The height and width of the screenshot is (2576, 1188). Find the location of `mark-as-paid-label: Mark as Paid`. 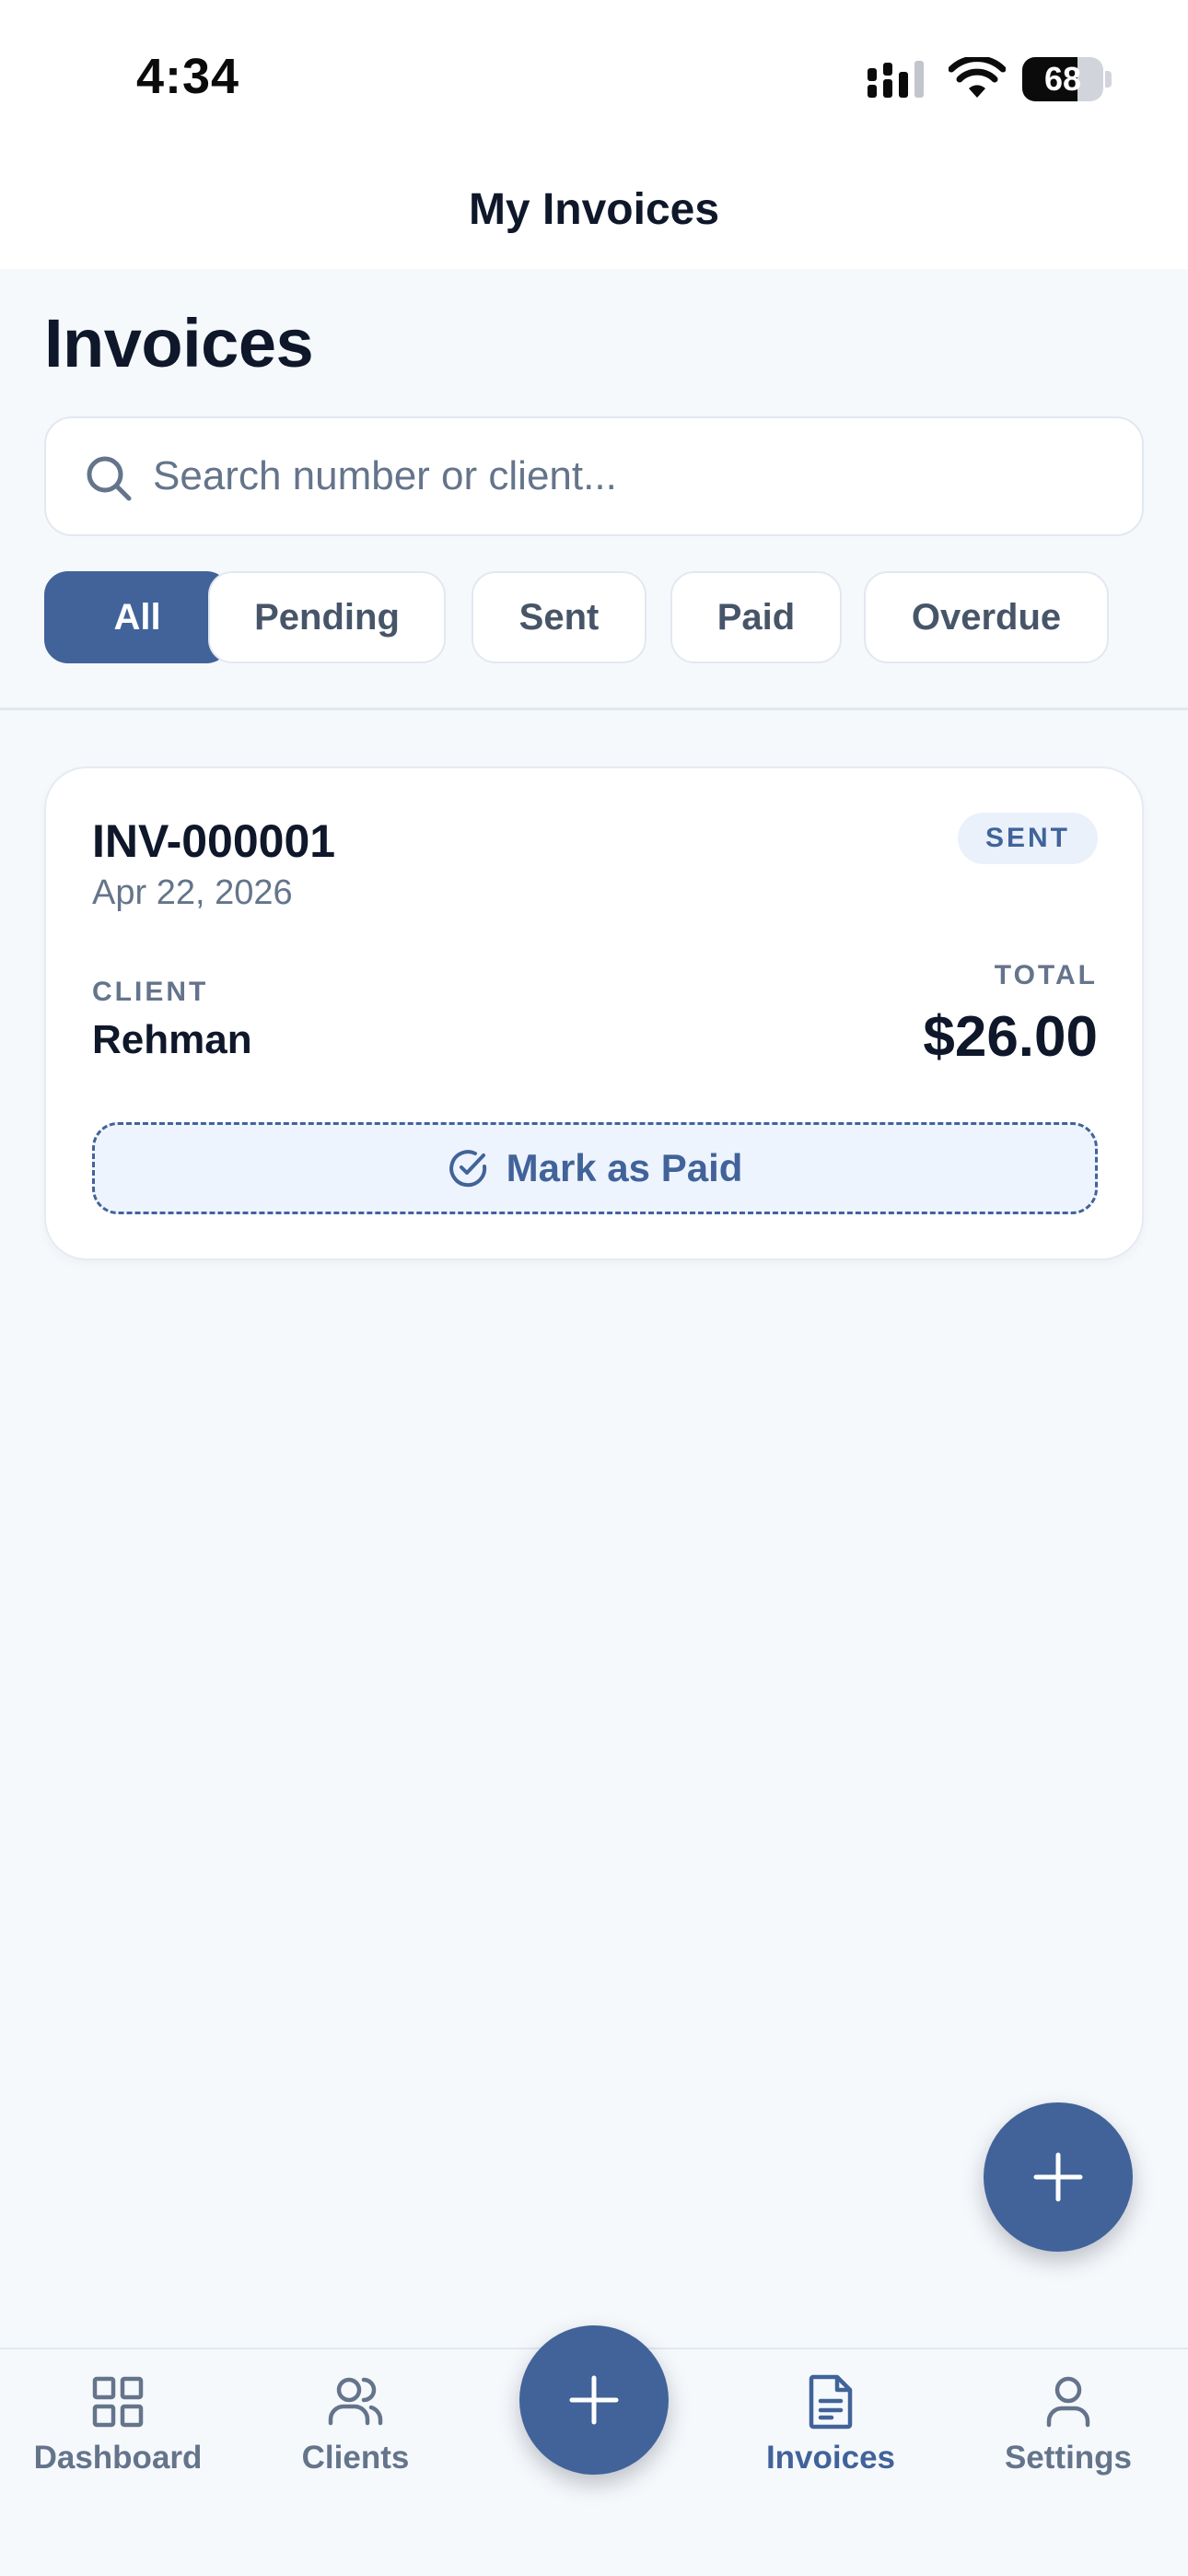

mark-as-paid-label: Mark as Paid is located at coordinates (624, 1167).